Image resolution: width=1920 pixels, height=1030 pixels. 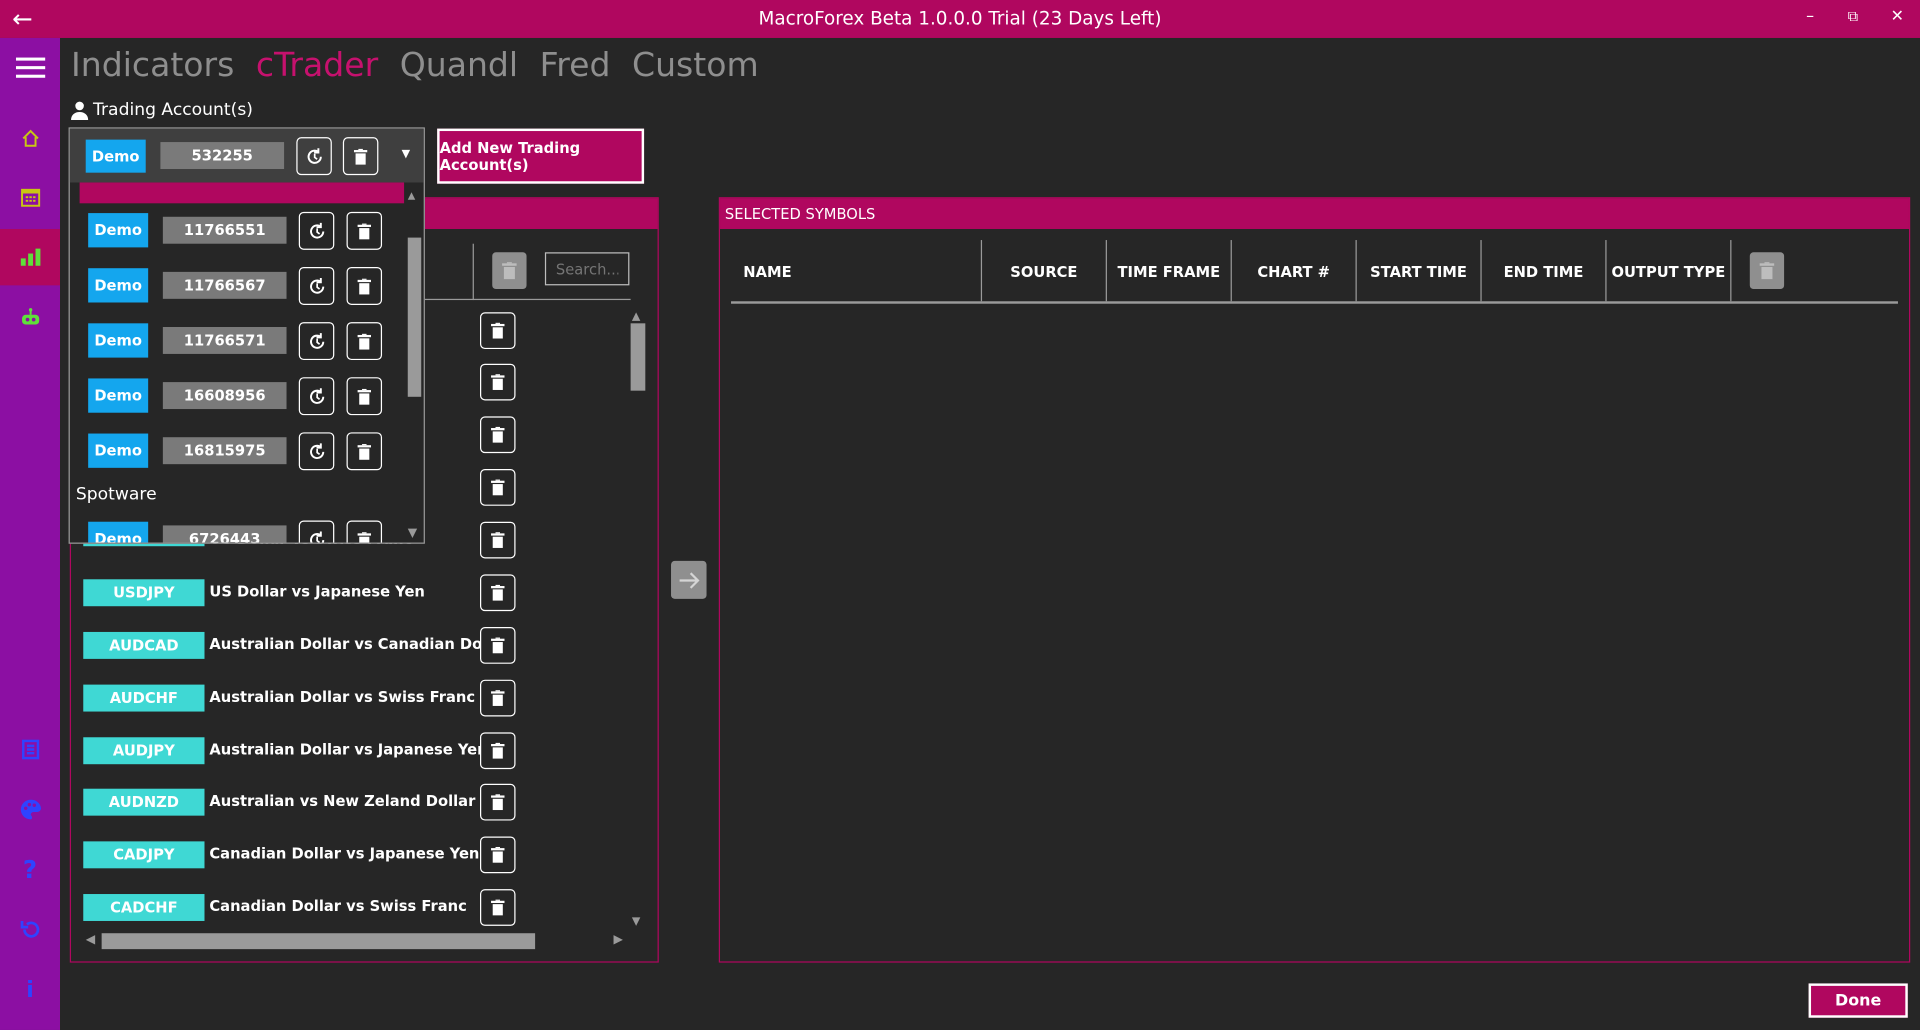 I want to click on help-icon: ?, so click(x=30, y=869).